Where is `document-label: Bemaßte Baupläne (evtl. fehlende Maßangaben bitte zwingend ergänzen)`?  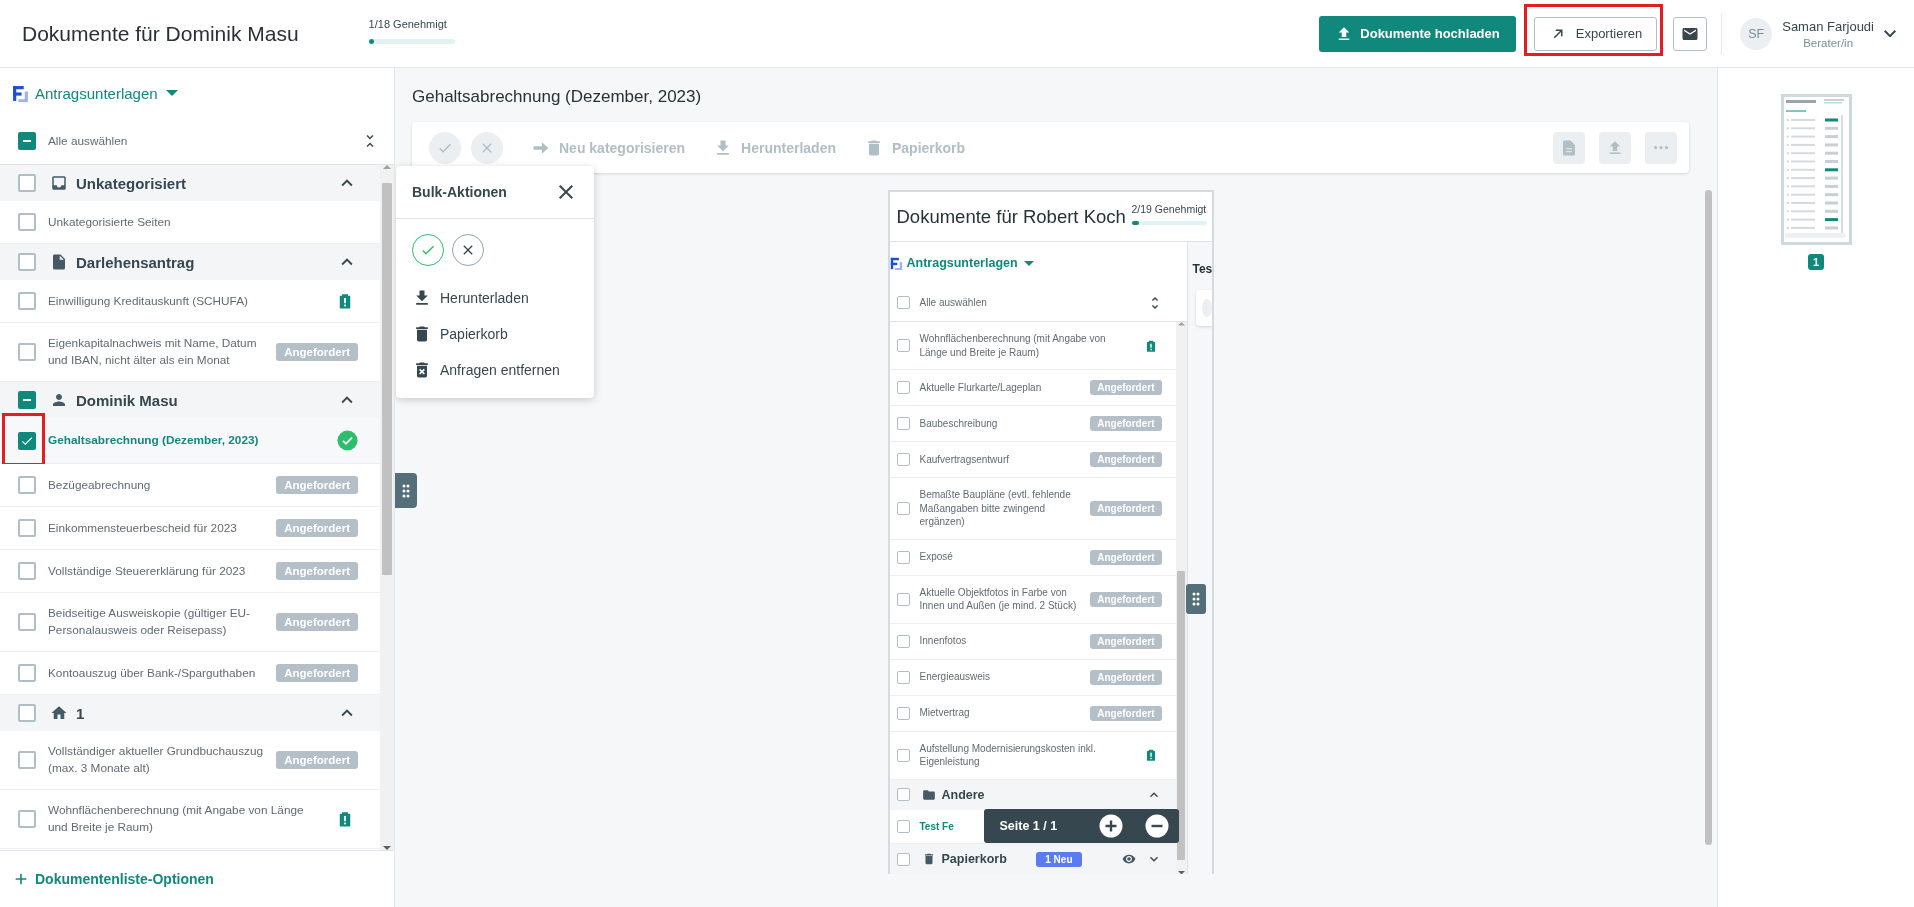 document-label: Bemaßte Baupläne (evtl. fehlende Maßangaben bitte zwingend ergänzen) is located at coordinates (995, 508).